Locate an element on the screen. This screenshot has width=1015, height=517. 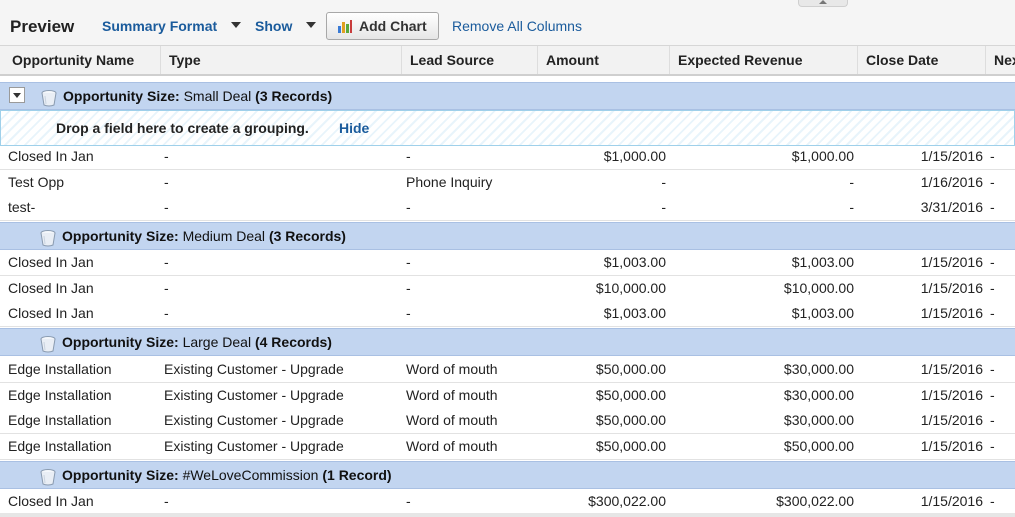
table-cell: Phone Inquiry is located at coordinates (449, 181).